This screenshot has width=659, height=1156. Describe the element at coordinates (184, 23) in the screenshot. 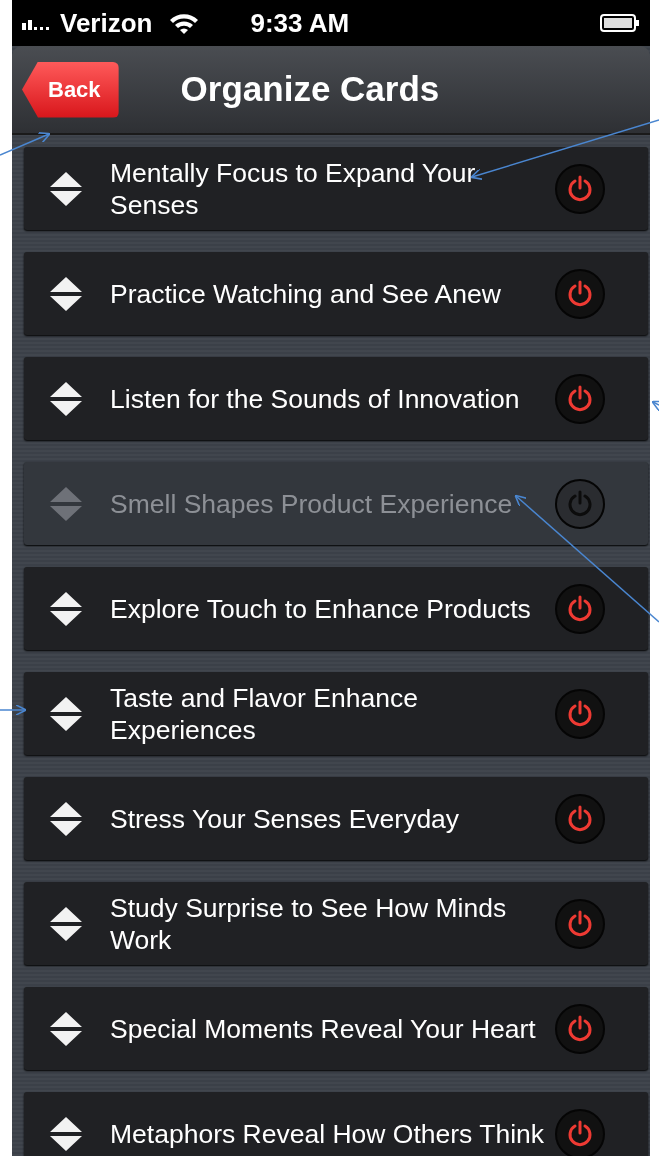

I see `wifi-icon` at that location.